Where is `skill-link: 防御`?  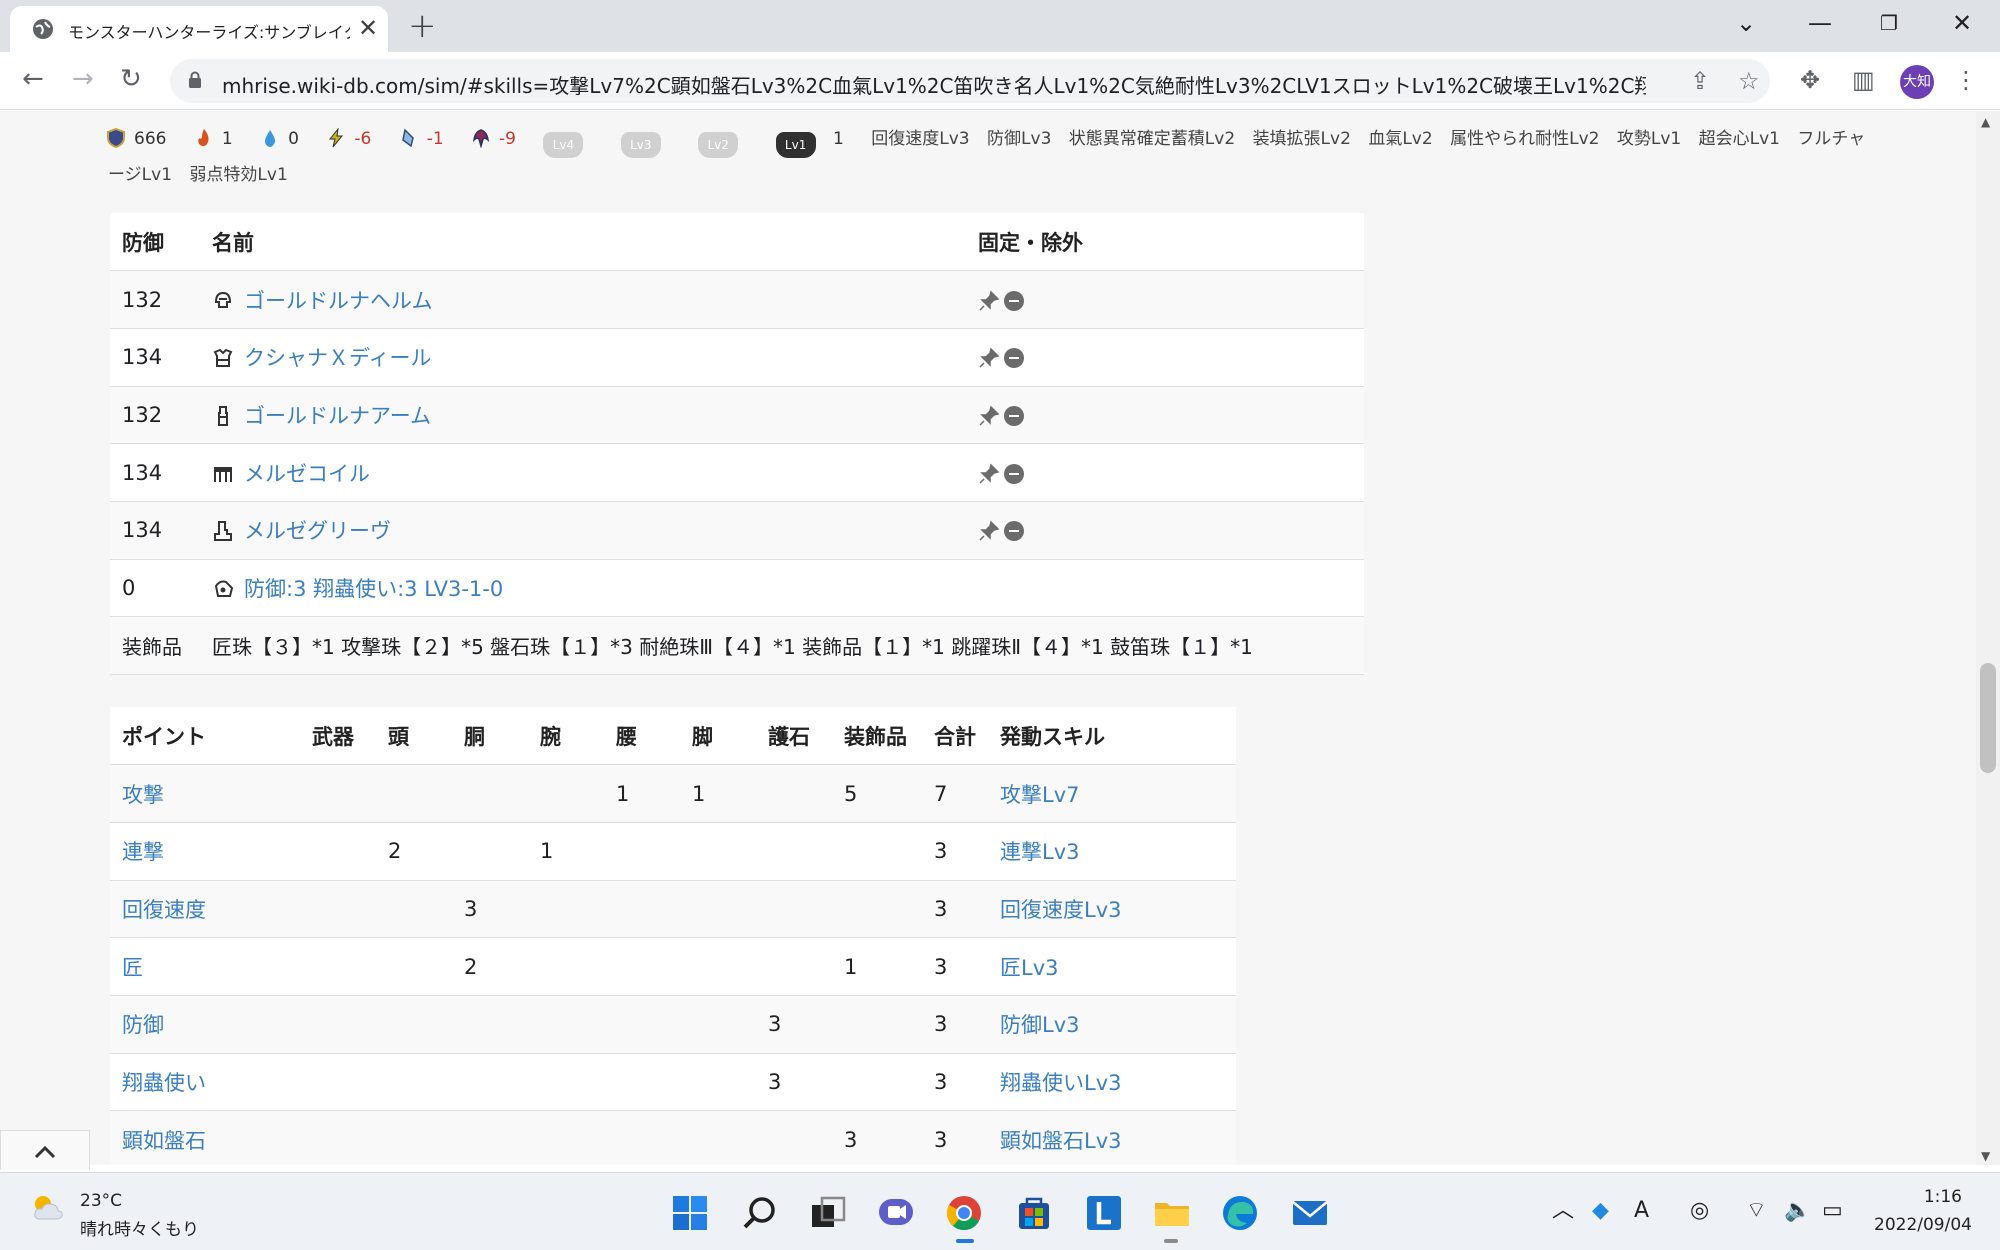 skill-link: 防御 is located at coordinates (143, 1025).